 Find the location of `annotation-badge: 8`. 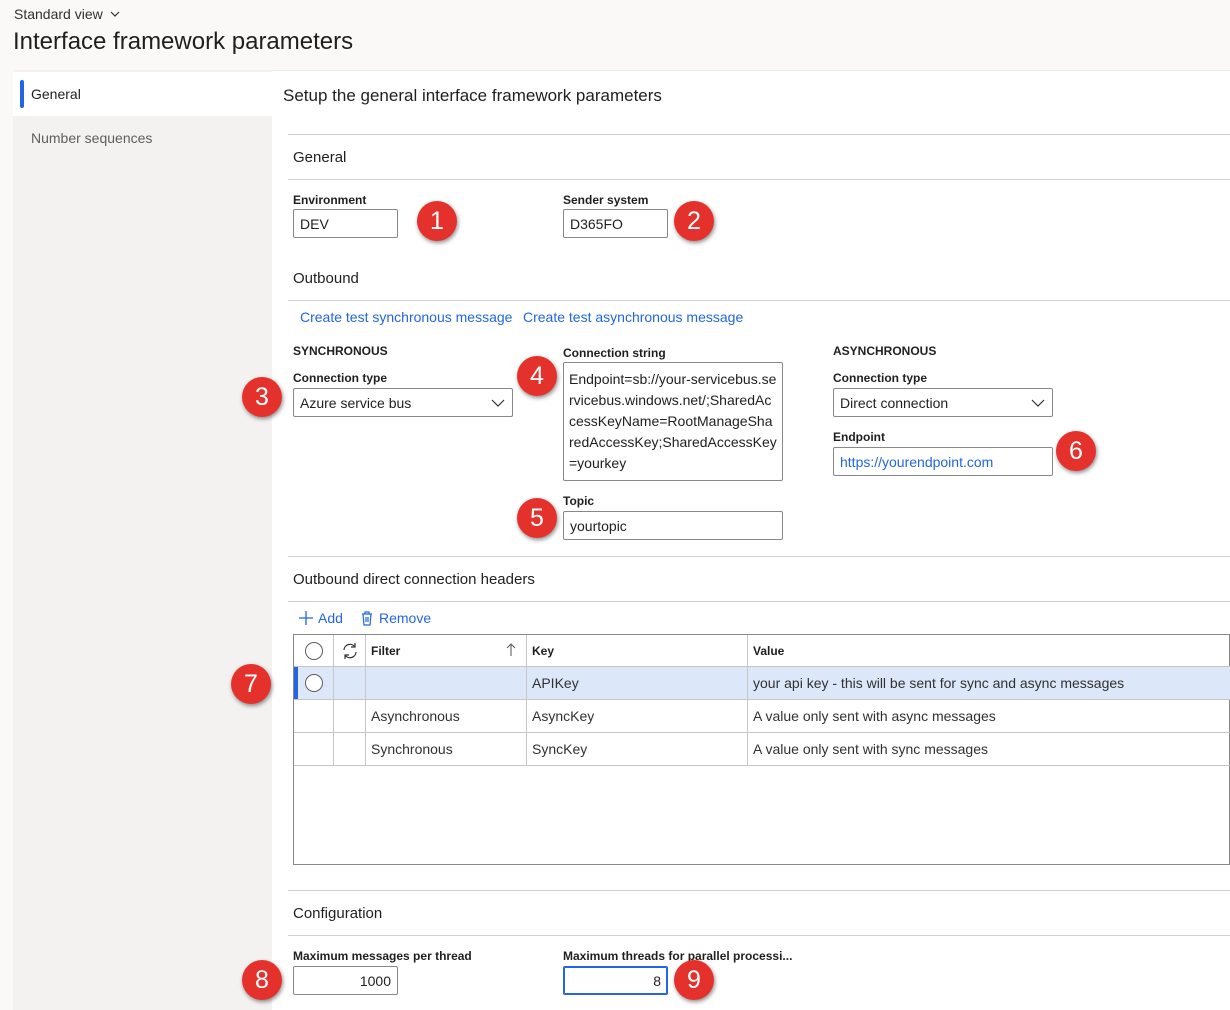

annotation-badge: 8 is located at coordinates (262, 980).